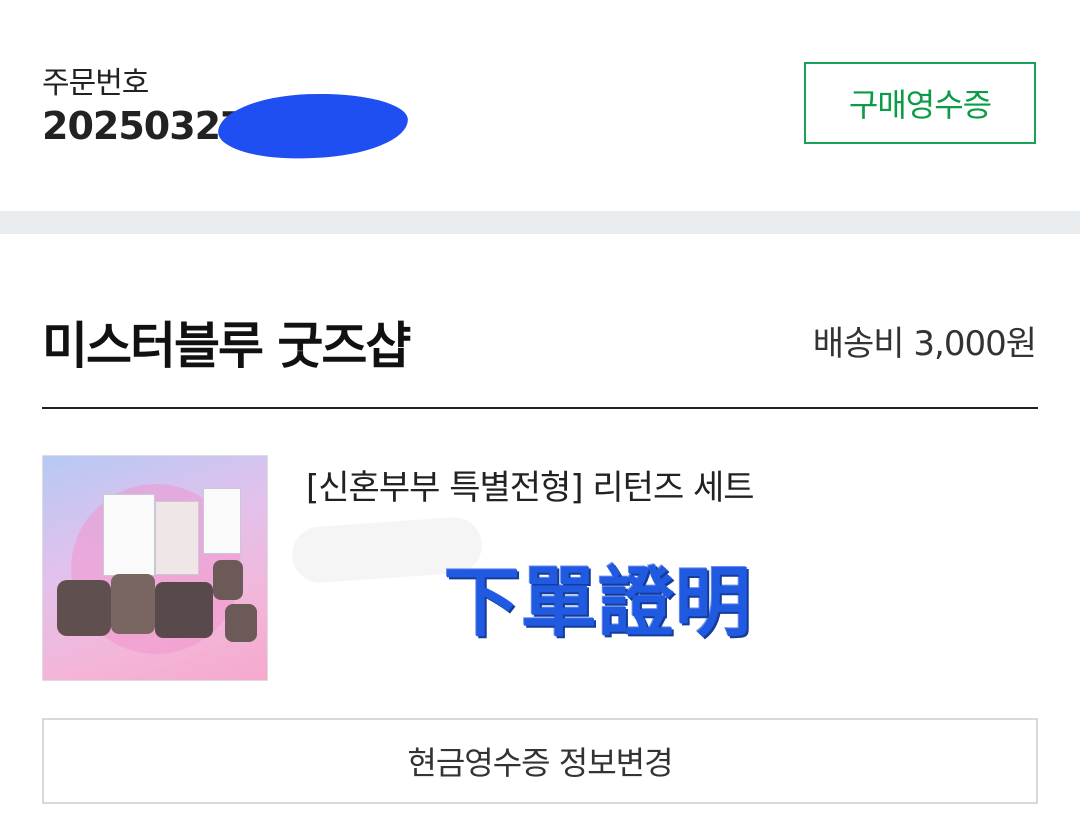 This screenshot has height=839, width=1080. I want to click on order-number: 20250327, so click(144, 126).